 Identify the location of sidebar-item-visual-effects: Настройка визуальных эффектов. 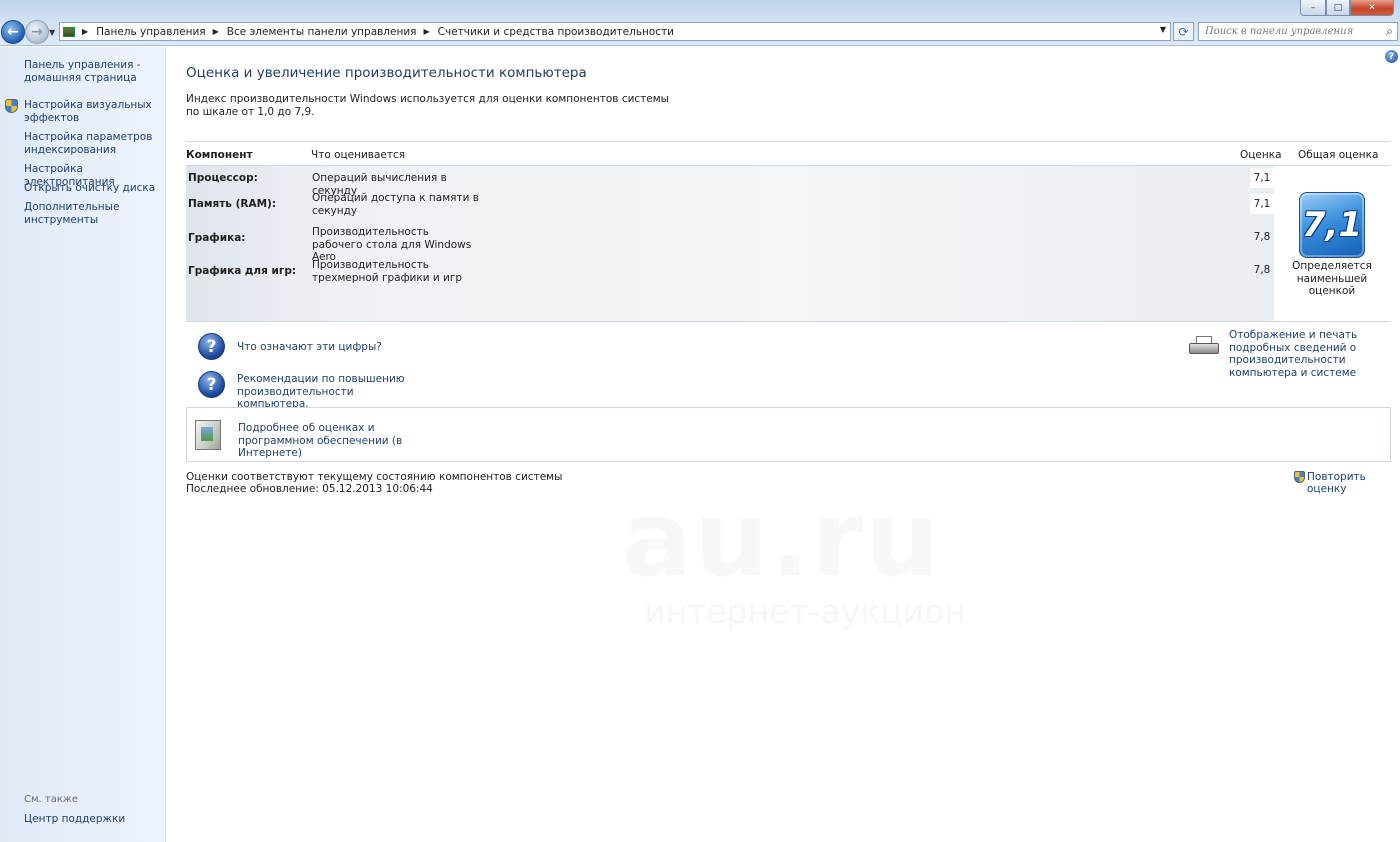
(91, 111).